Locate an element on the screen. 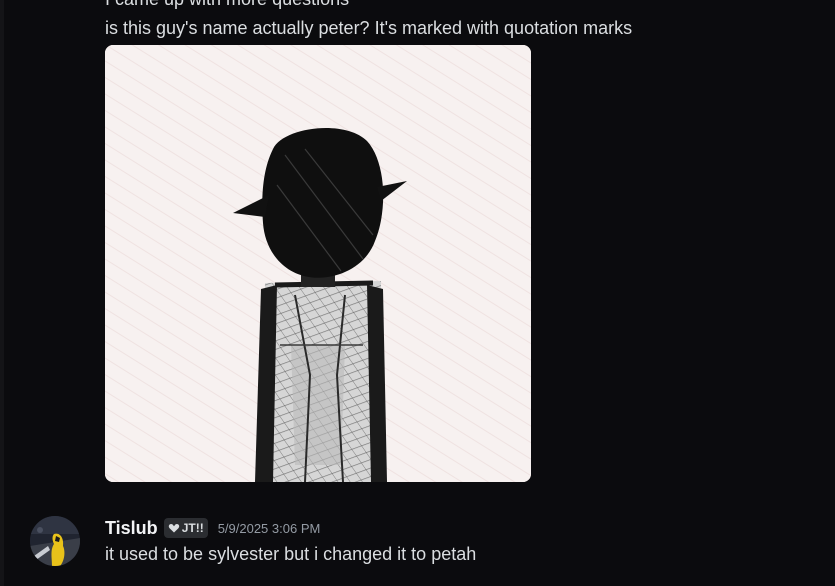  channel-divider is located at coordinates (2, 293).